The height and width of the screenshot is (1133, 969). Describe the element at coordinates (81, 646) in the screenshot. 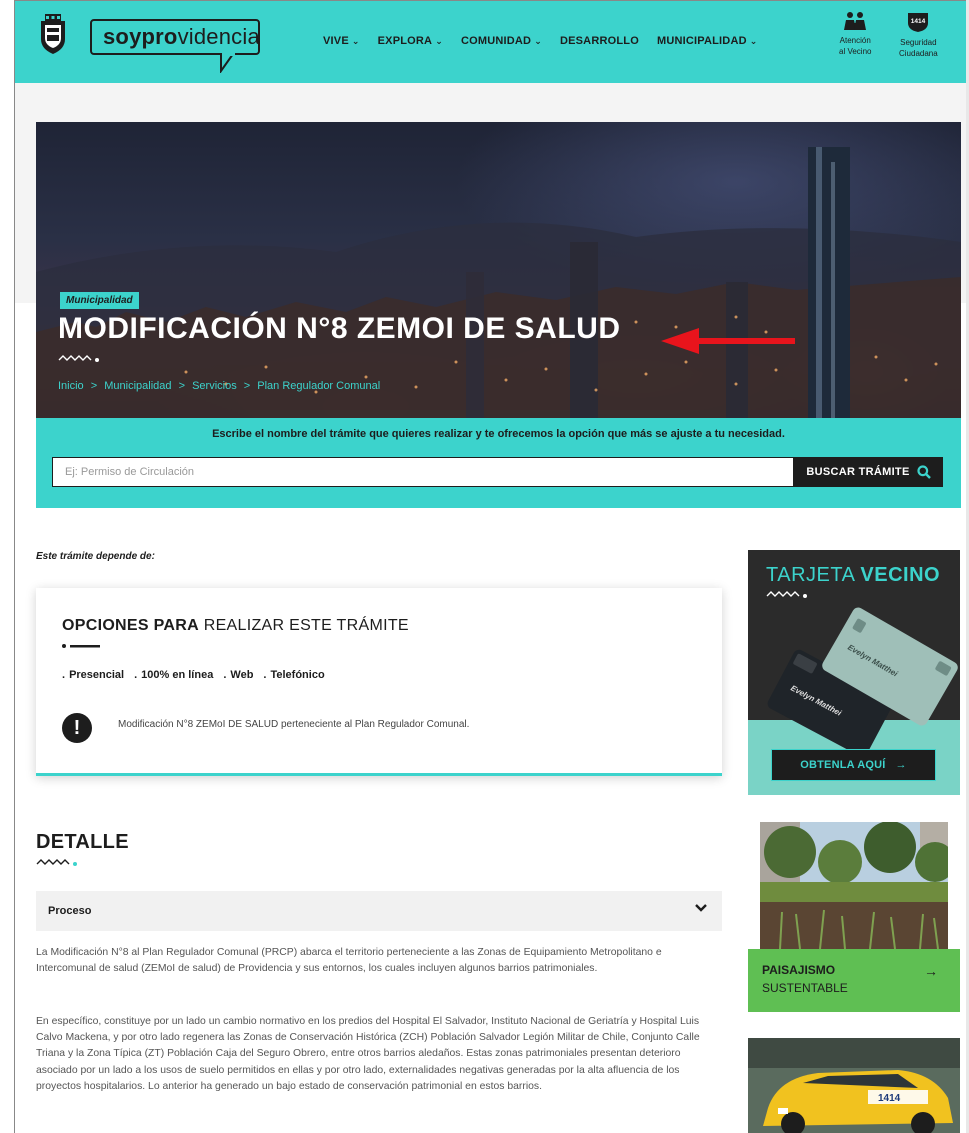

I see `title-underline-decoration` at that location.